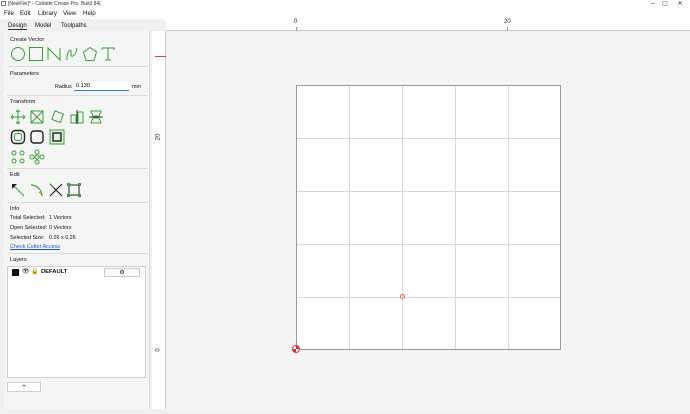 Image resolution: width=690 pixels, height=414 pixels. Describe the element at coordinates (296, 349) in the screenshot. I see `origin-marker` at that location.